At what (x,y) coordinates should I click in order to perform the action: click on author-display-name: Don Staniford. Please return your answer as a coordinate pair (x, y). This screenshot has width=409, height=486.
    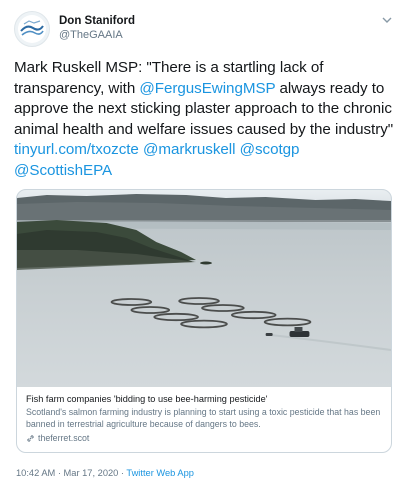
    Looking at the image, I should click on (97, 21).